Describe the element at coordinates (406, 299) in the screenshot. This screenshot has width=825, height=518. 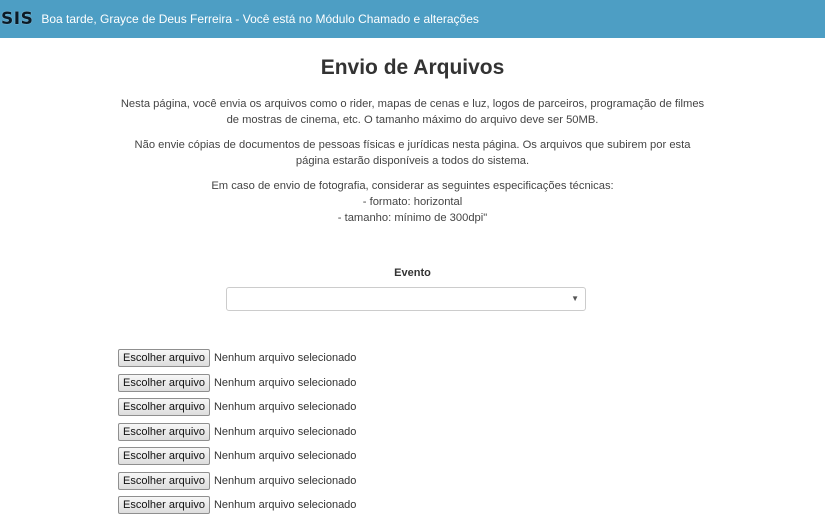
I see `evento-select: ▼` at that location.